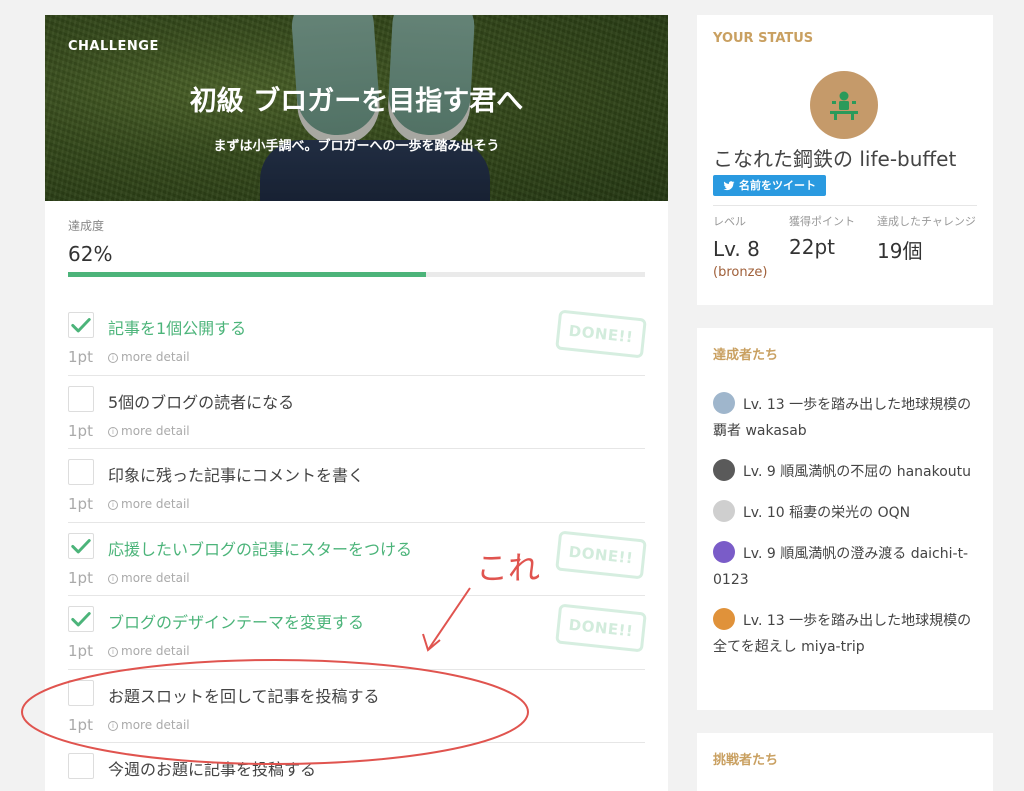  I want to click on points-value: 22pt, so click(812, 247).